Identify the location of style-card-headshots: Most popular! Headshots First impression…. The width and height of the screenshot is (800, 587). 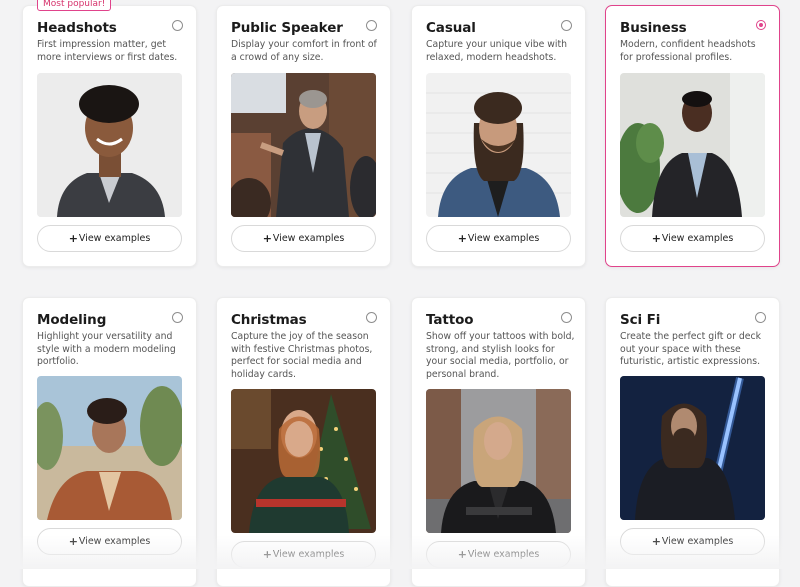
(109, 133).